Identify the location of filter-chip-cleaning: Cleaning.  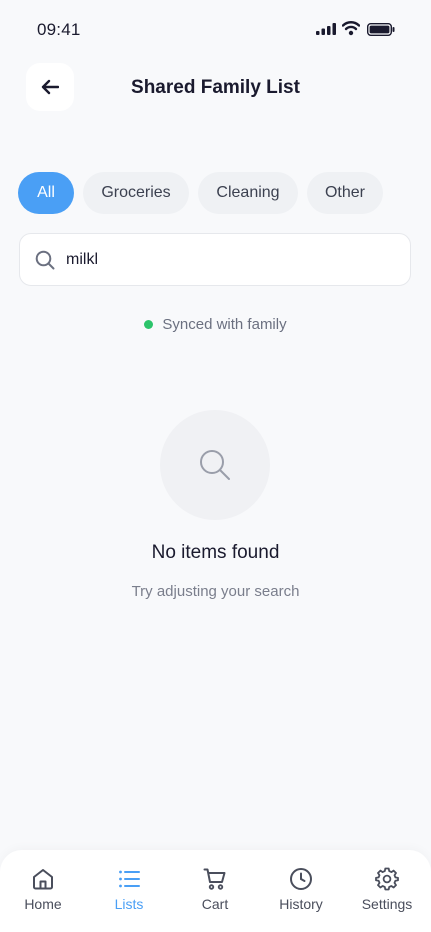
(248, 193).